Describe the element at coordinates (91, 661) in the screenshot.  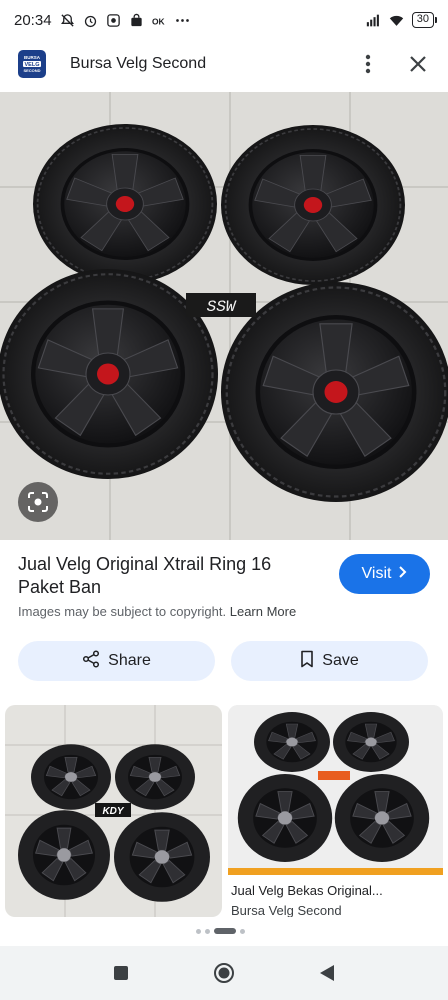
I see `share-icon` at that location.